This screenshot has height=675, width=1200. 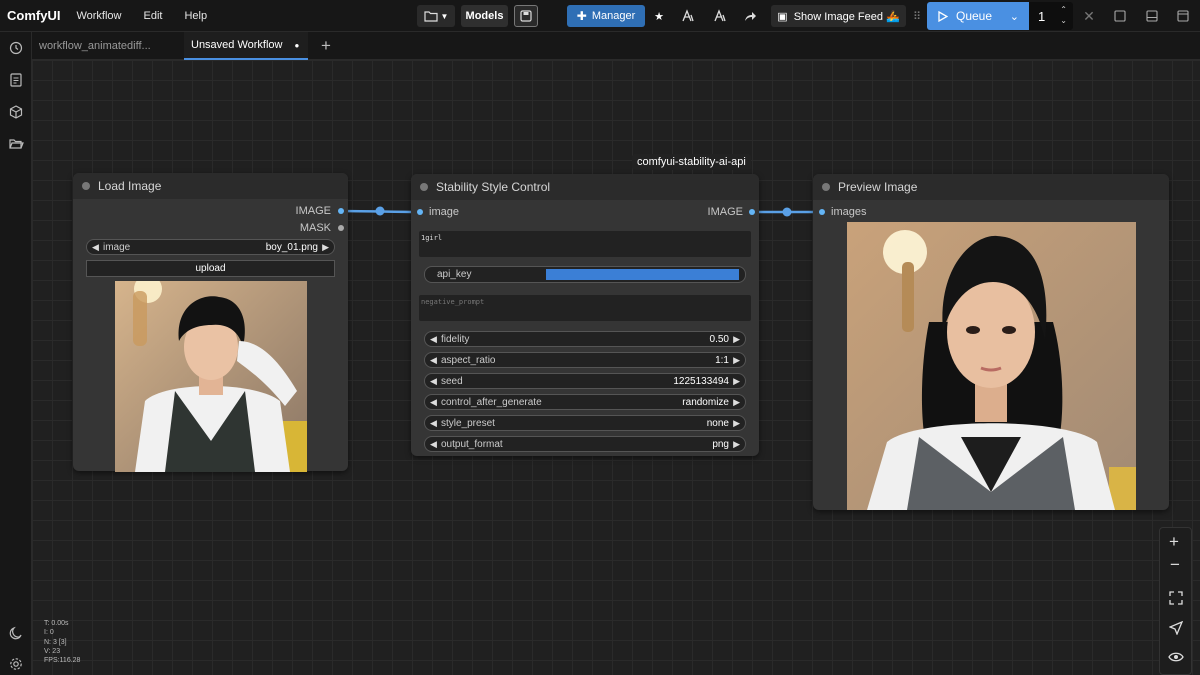 What do you see at coordinates (291, 247) in the screenshot?
I see `widget-value: boy_01.png` at bounding box center [291, 247].